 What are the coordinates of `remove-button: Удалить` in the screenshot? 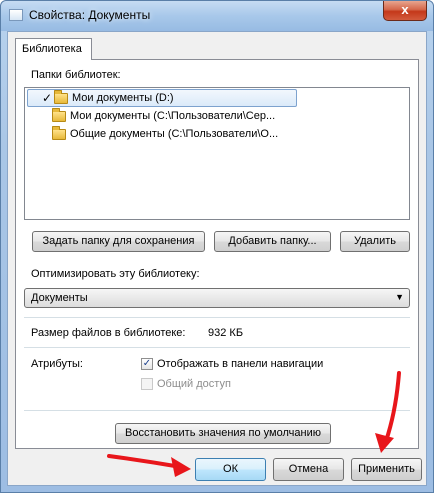 It's located at (375, 241).